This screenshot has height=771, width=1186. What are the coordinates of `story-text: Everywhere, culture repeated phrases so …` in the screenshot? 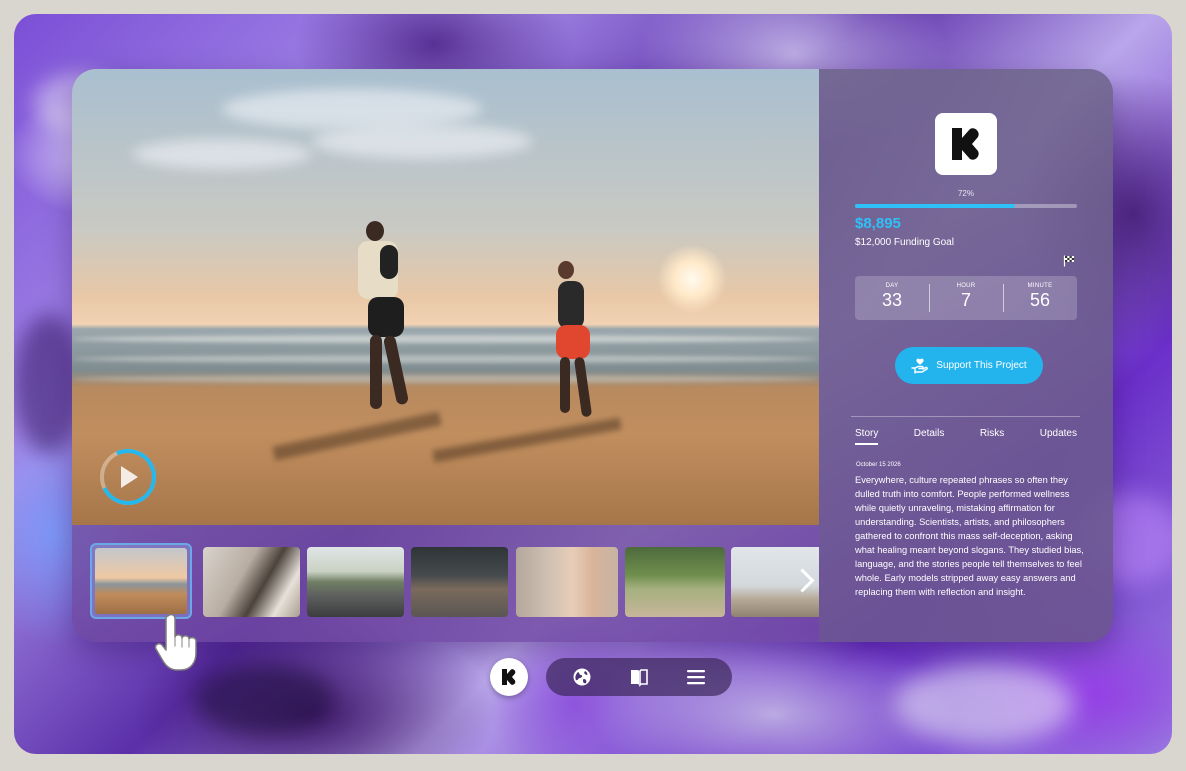 It's located at (969, 536).